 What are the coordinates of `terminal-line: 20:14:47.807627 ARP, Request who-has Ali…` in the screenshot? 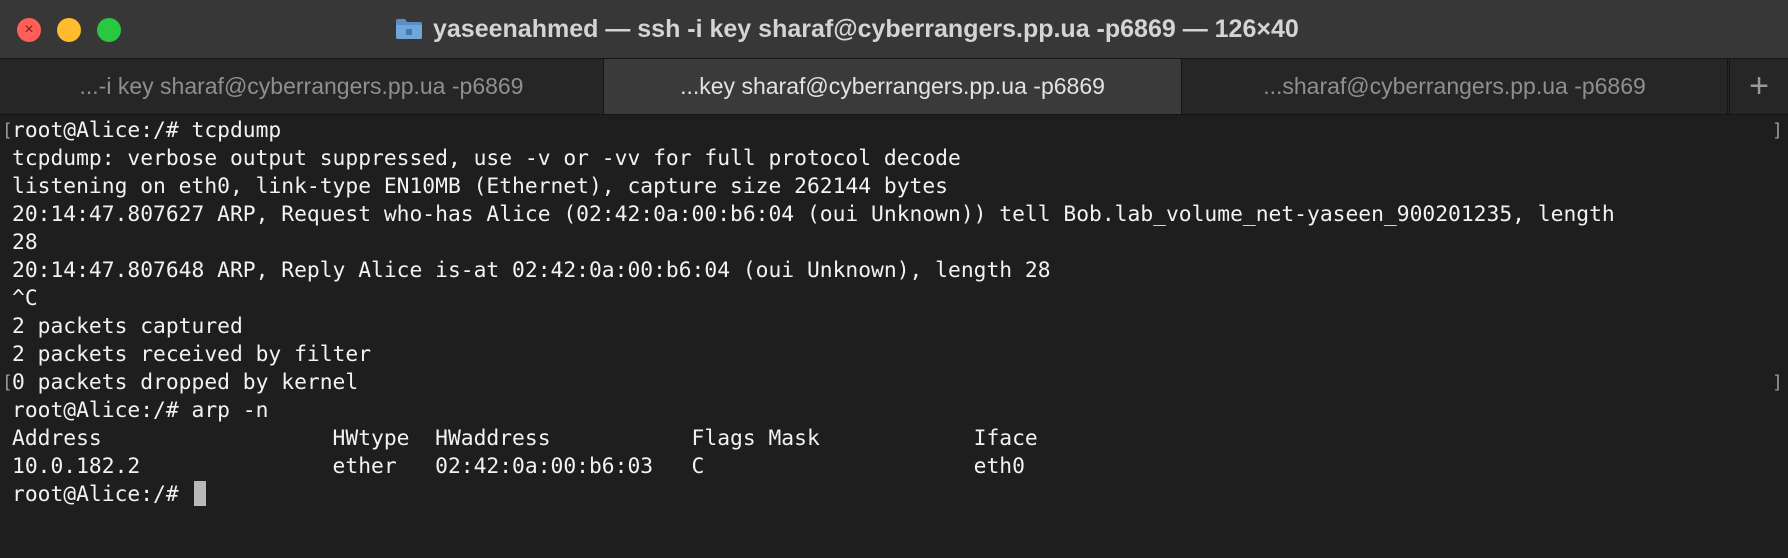 It's located at (813, 214).